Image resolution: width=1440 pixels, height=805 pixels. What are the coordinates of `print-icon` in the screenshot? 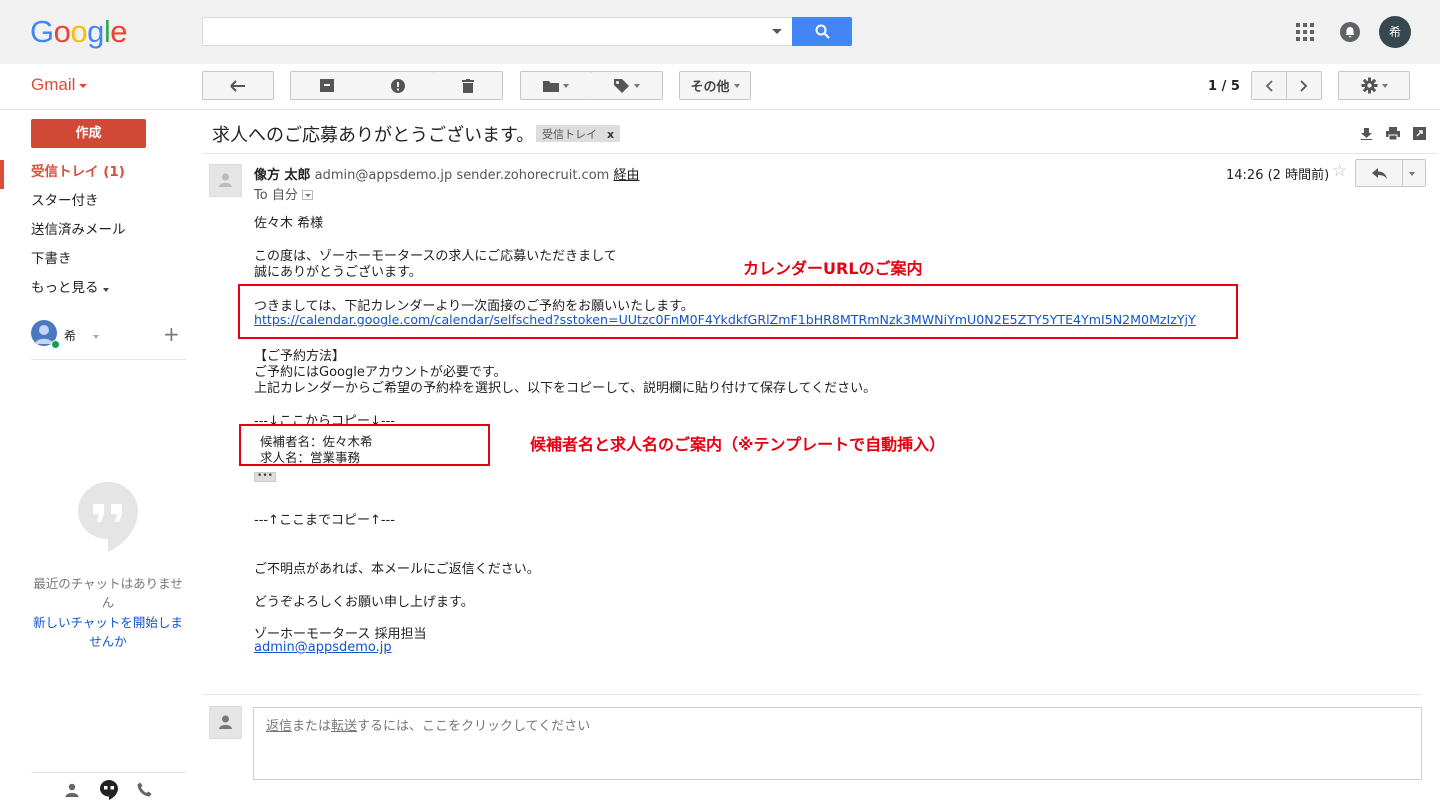 It's located at (1393, 133).